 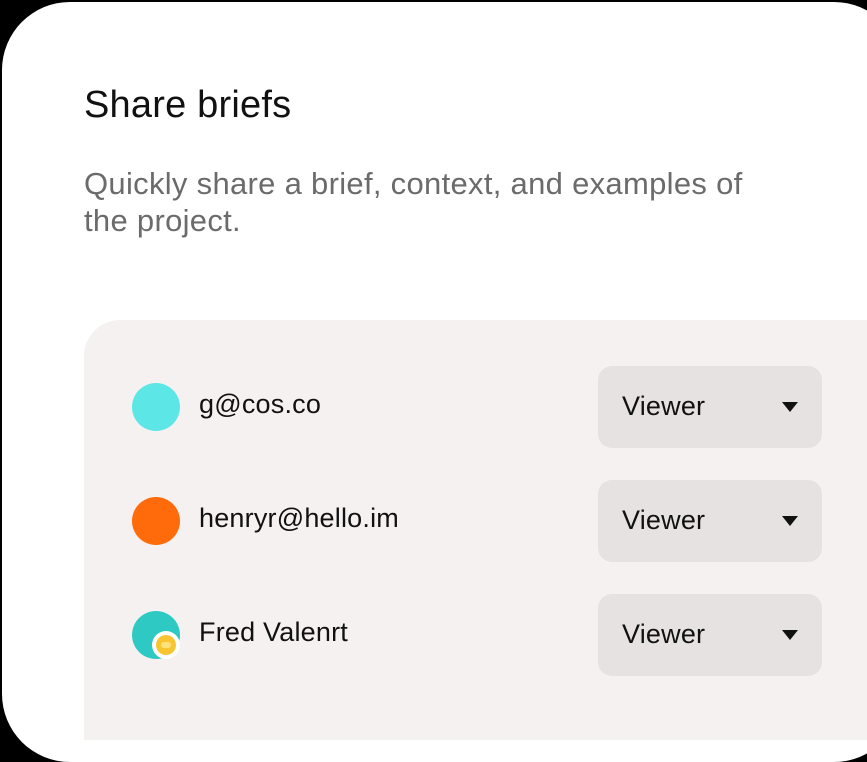 What do you see at coordinates (477, 521) in the screenshot?
I see `list-item: henryr@hello.im Viewer` at bounding box center [477, 521].